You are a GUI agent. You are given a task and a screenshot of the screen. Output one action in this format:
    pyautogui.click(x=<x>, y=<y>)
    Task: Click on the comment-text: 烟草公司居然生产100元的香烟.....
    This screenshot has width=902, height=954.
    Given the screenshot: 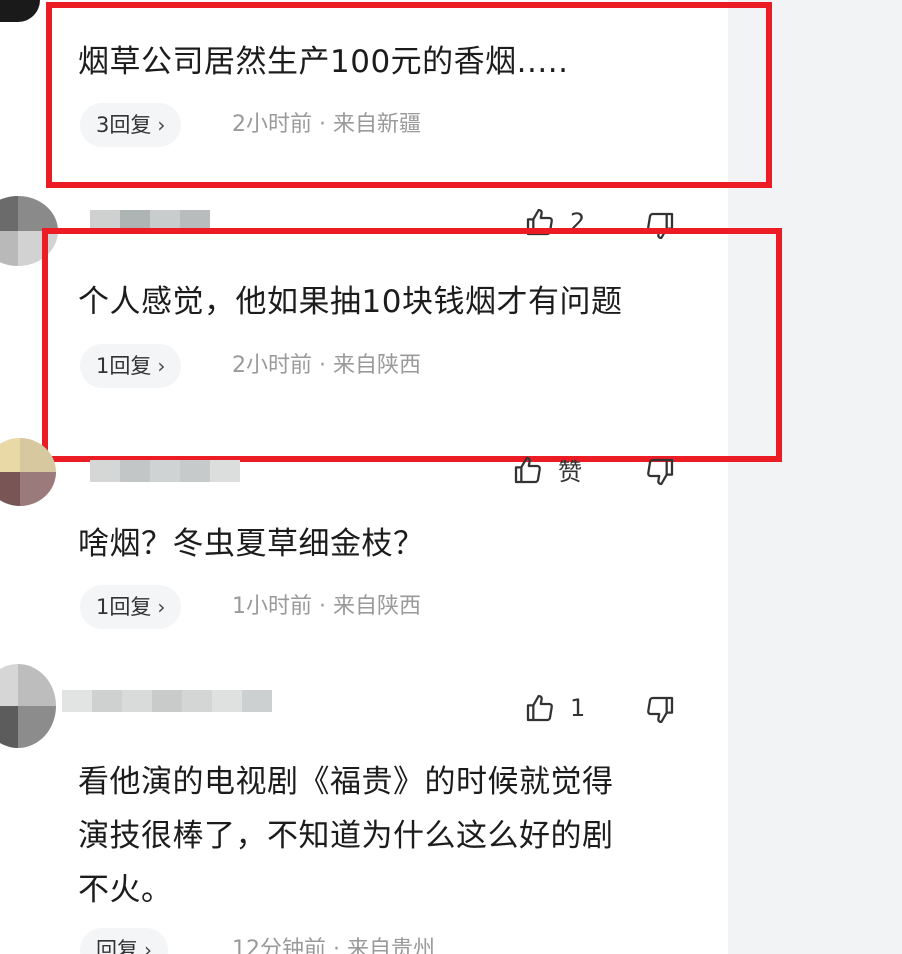 What is the action you would take?
    pyautogui.click(x=323, y=62)
    